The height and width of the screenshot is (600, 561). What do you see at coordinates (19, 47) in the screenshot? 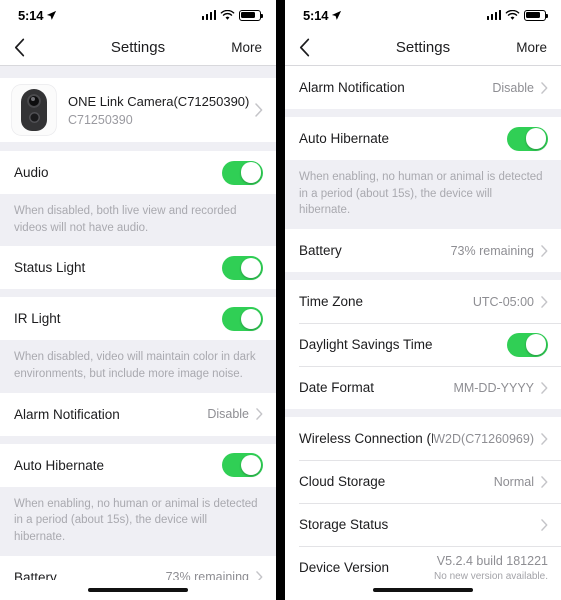
I see `chevron-left-icon` at bounding box center [19, 47].